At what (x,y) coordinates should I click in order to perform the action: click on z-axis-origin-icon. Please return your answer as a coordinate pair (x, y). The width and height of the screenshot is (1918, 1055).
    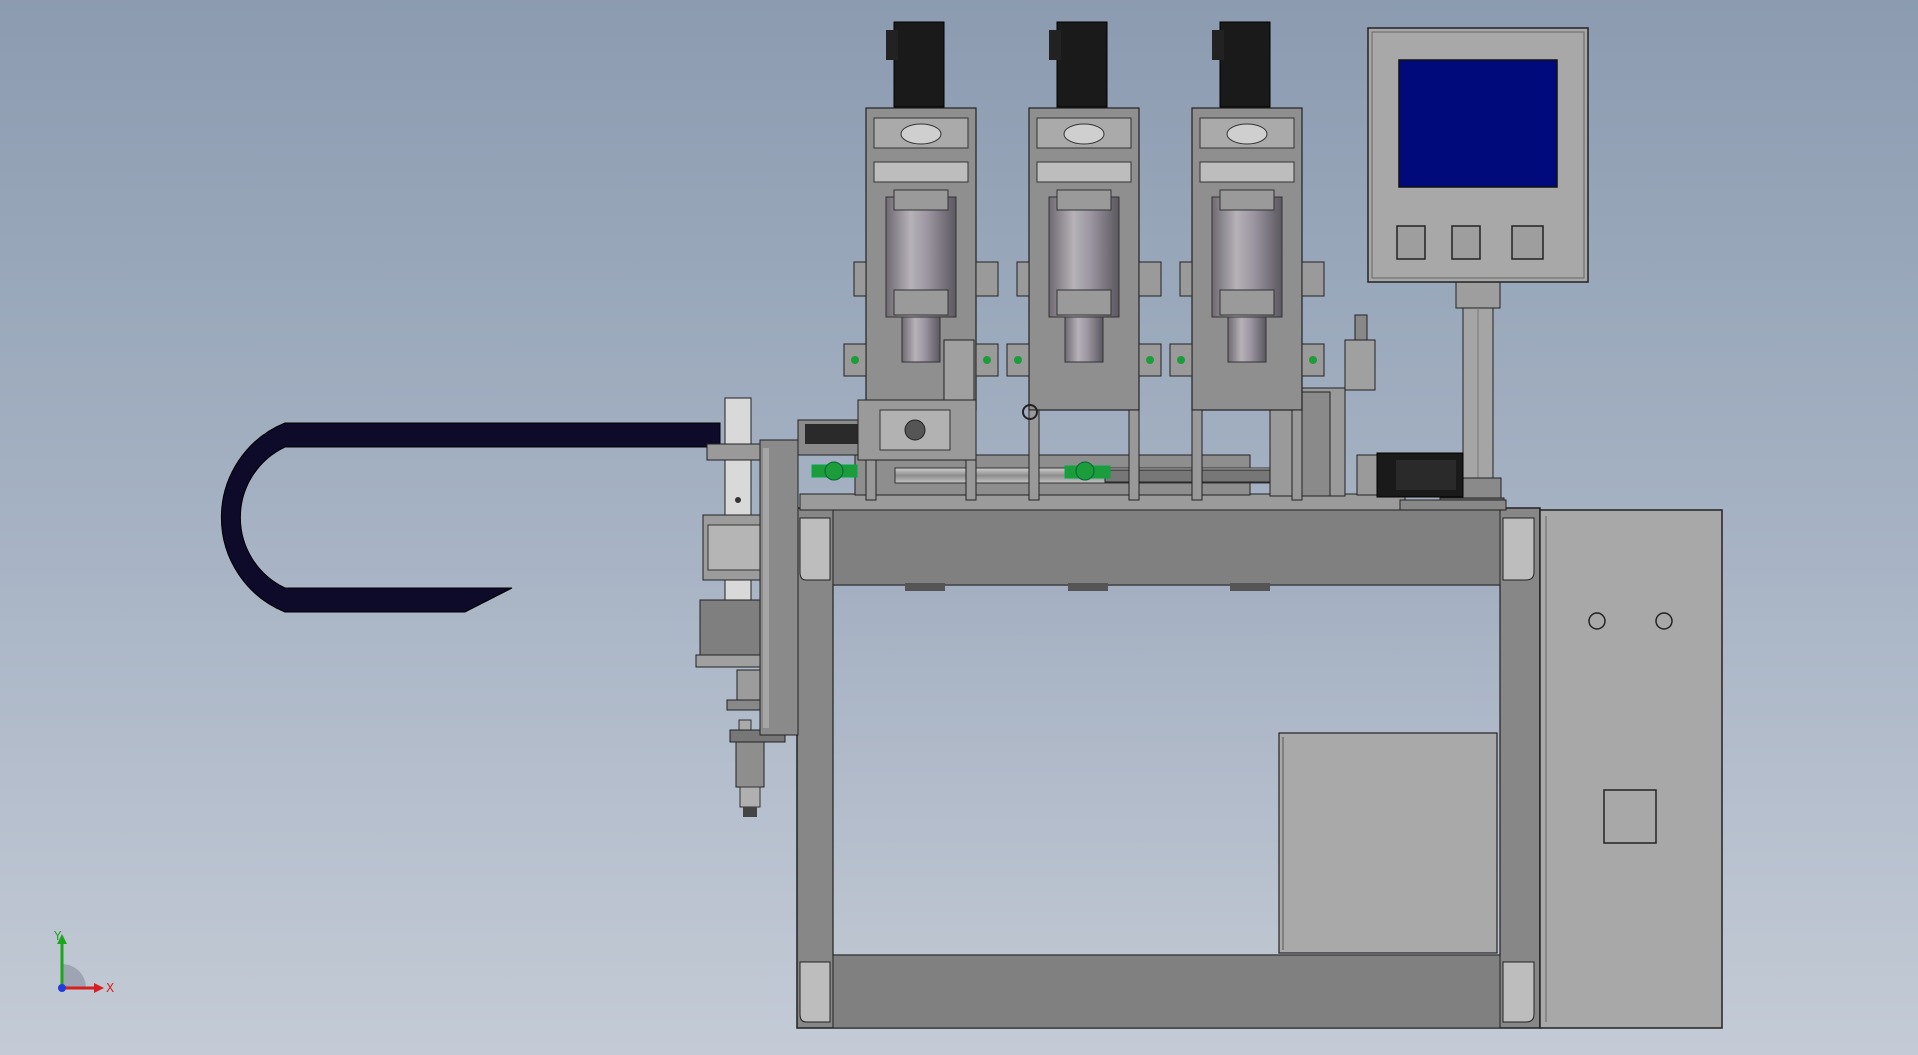
    Looking at the image, I should click on (62, 988).